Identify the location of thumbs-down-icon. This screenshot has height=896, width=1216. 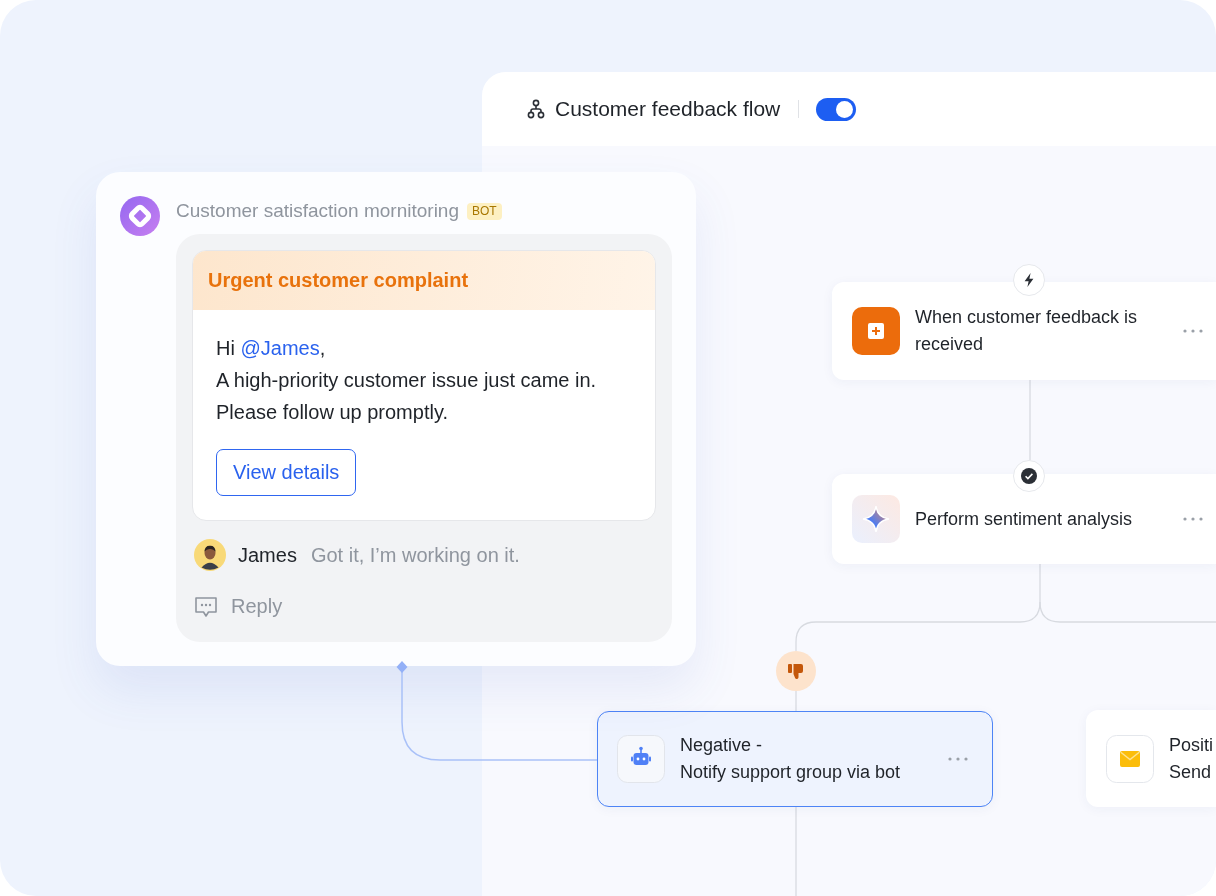
(796, 671).